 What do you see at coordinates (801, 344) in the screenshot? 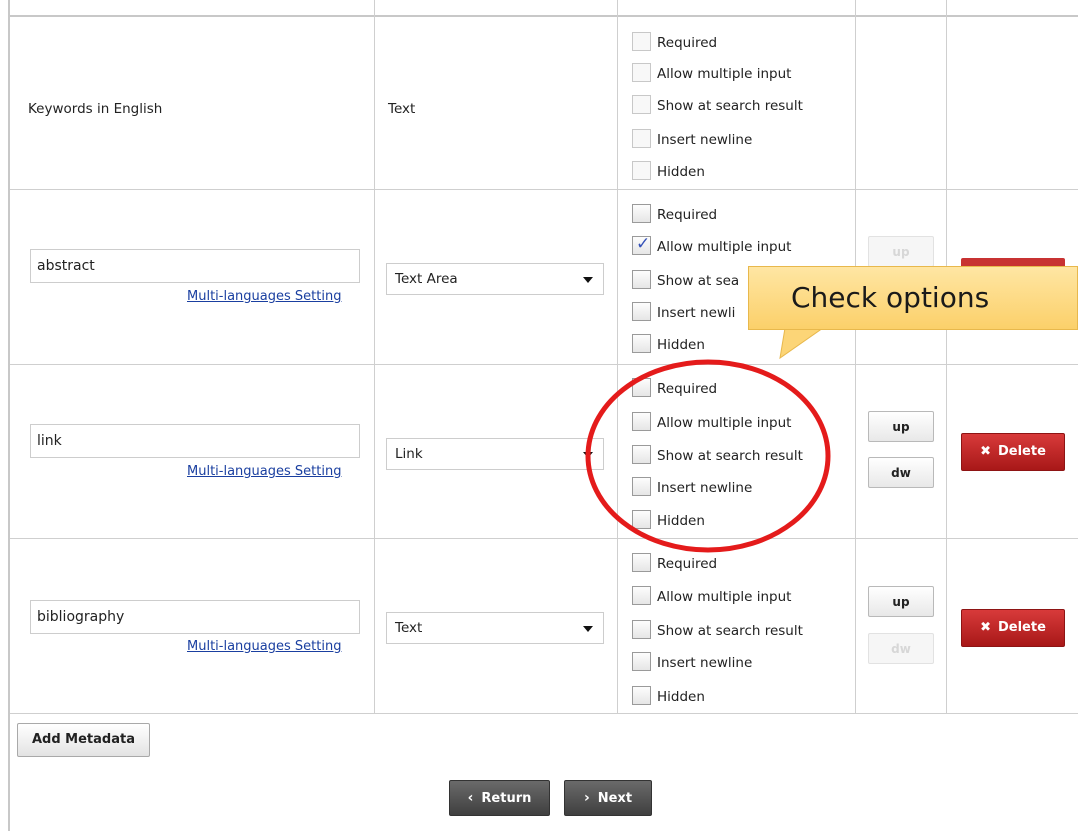
I see `callout-pointer` at bounding box center [801, 344].